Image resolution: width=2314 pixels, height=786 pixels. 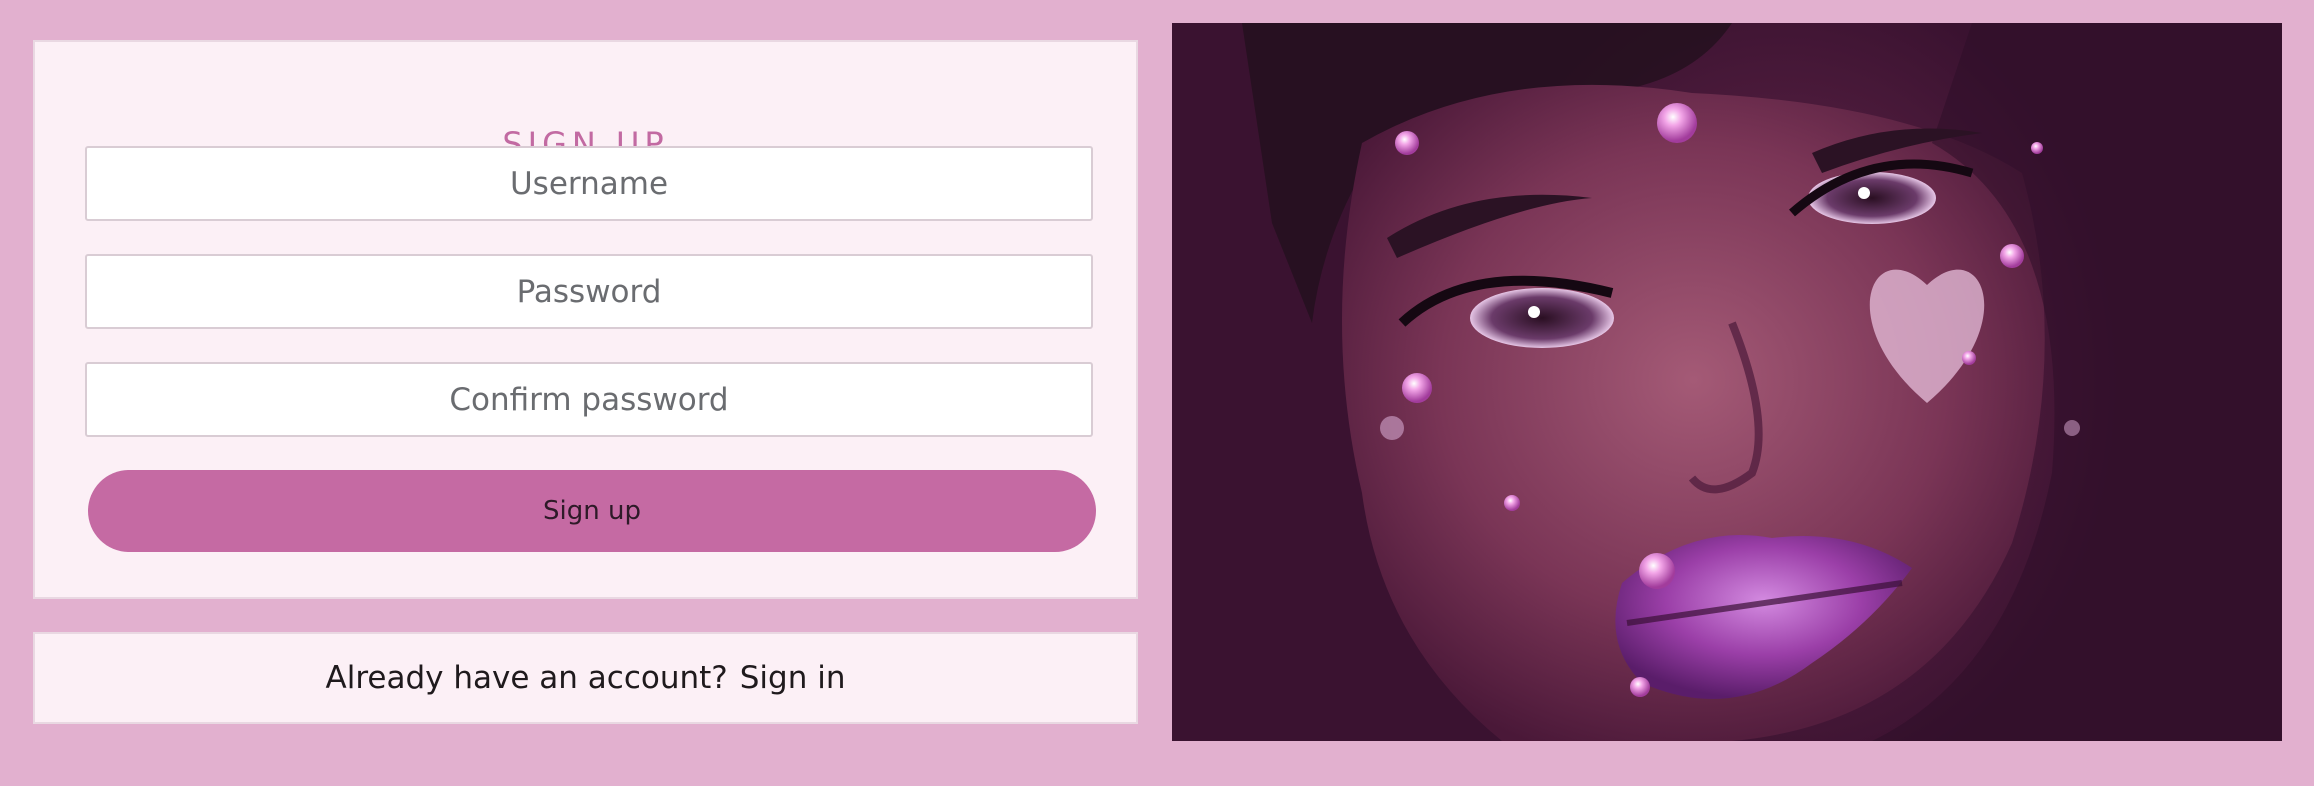 I want to click on signin-link: Sign in, so click(x=793, y=678).